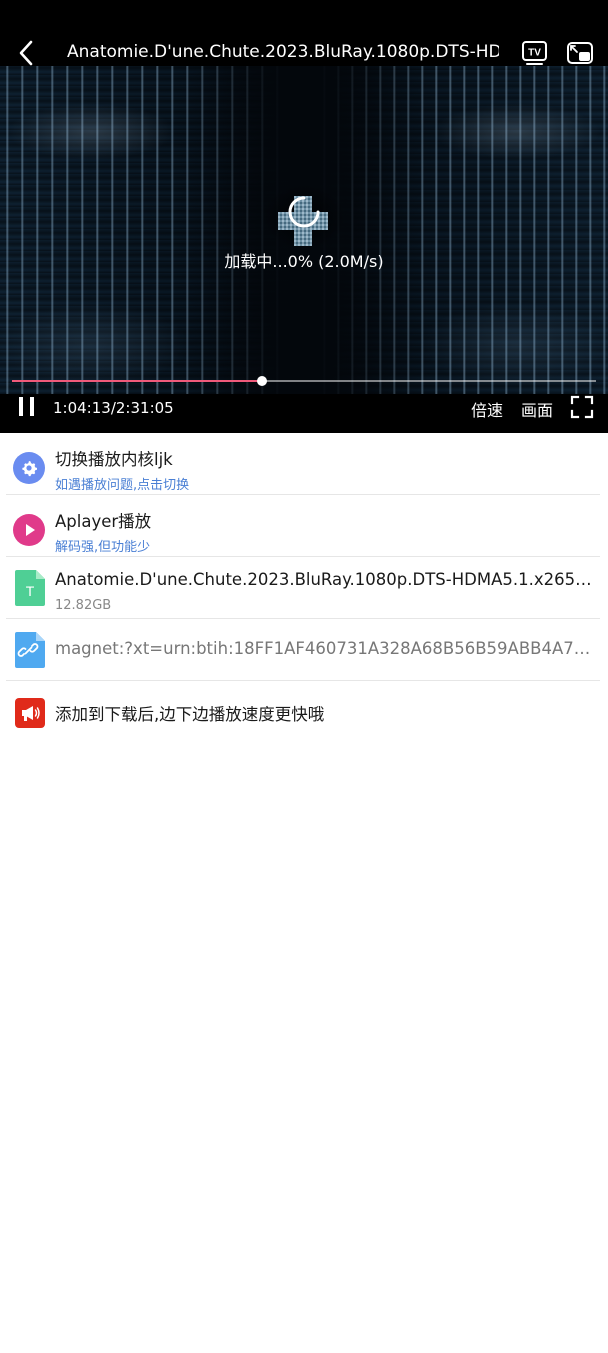 The width and height of the screenshot is (608, 1353). I want to click on text-file-icon: T, so click(30, 588).